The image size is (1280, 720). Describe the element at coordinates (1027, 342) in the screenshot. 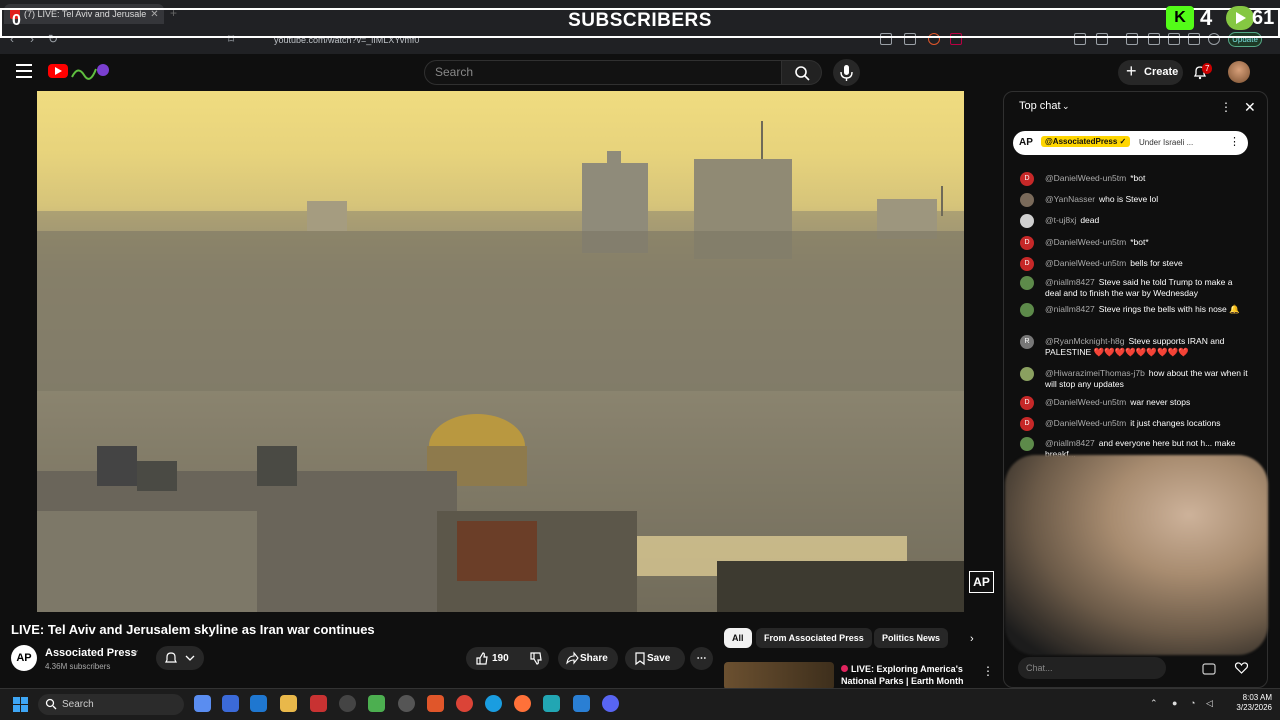

I see `chat-author-avatar: R` at that location.